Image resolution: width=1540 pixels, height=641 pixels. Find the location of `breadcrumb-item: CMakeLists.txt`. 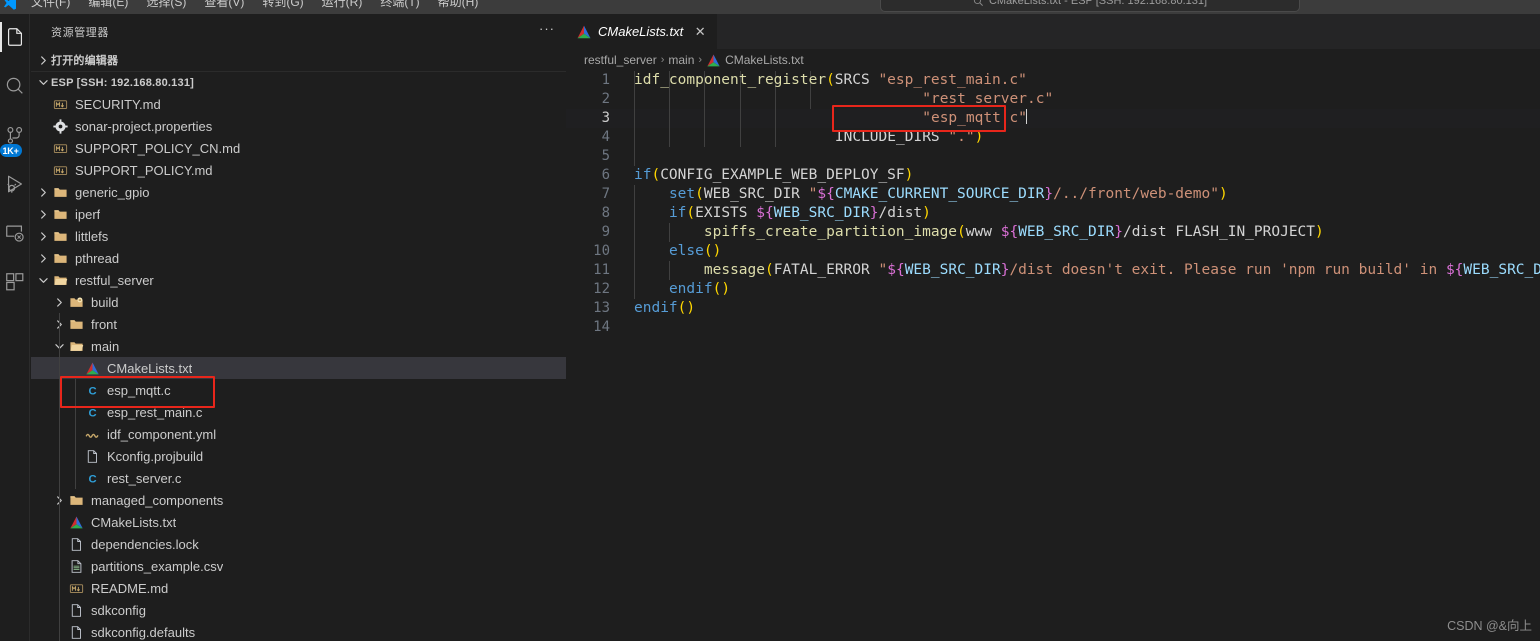

breadcrumb-item: CMakeLists.txt is located at coordinates (764, 60).